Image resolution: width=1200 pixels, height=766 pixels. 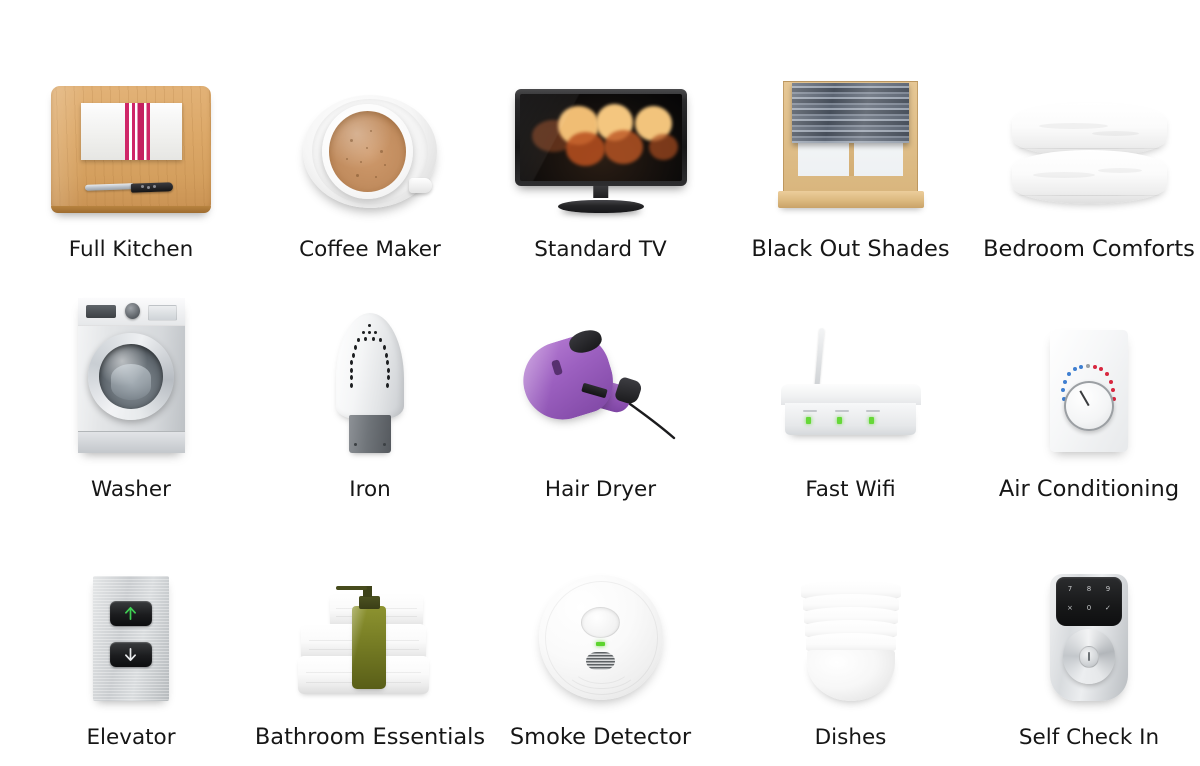 What do you see at coordinates (1089, 488) in the screenshot?
I see `amenity-label-air-conditioning: Air Conditioning` at bounding box center [1089, 488].